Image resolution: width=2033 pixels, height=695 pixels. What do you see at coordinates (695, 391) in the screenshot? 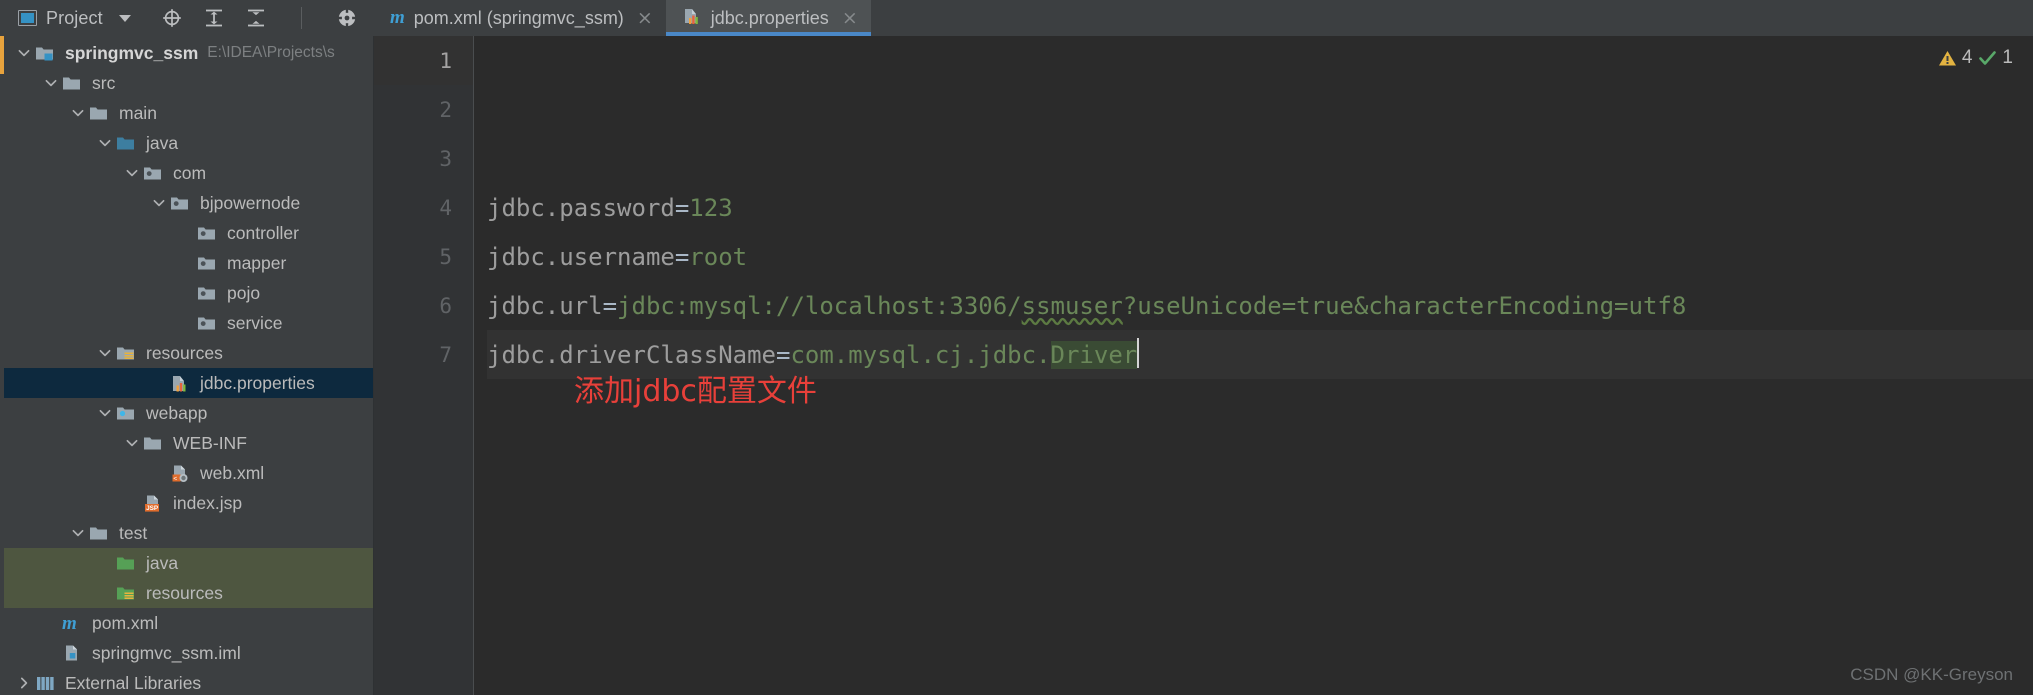
I see `red-annotation-text: 添加jdbc配置文件` at bounding box center [695, 391].